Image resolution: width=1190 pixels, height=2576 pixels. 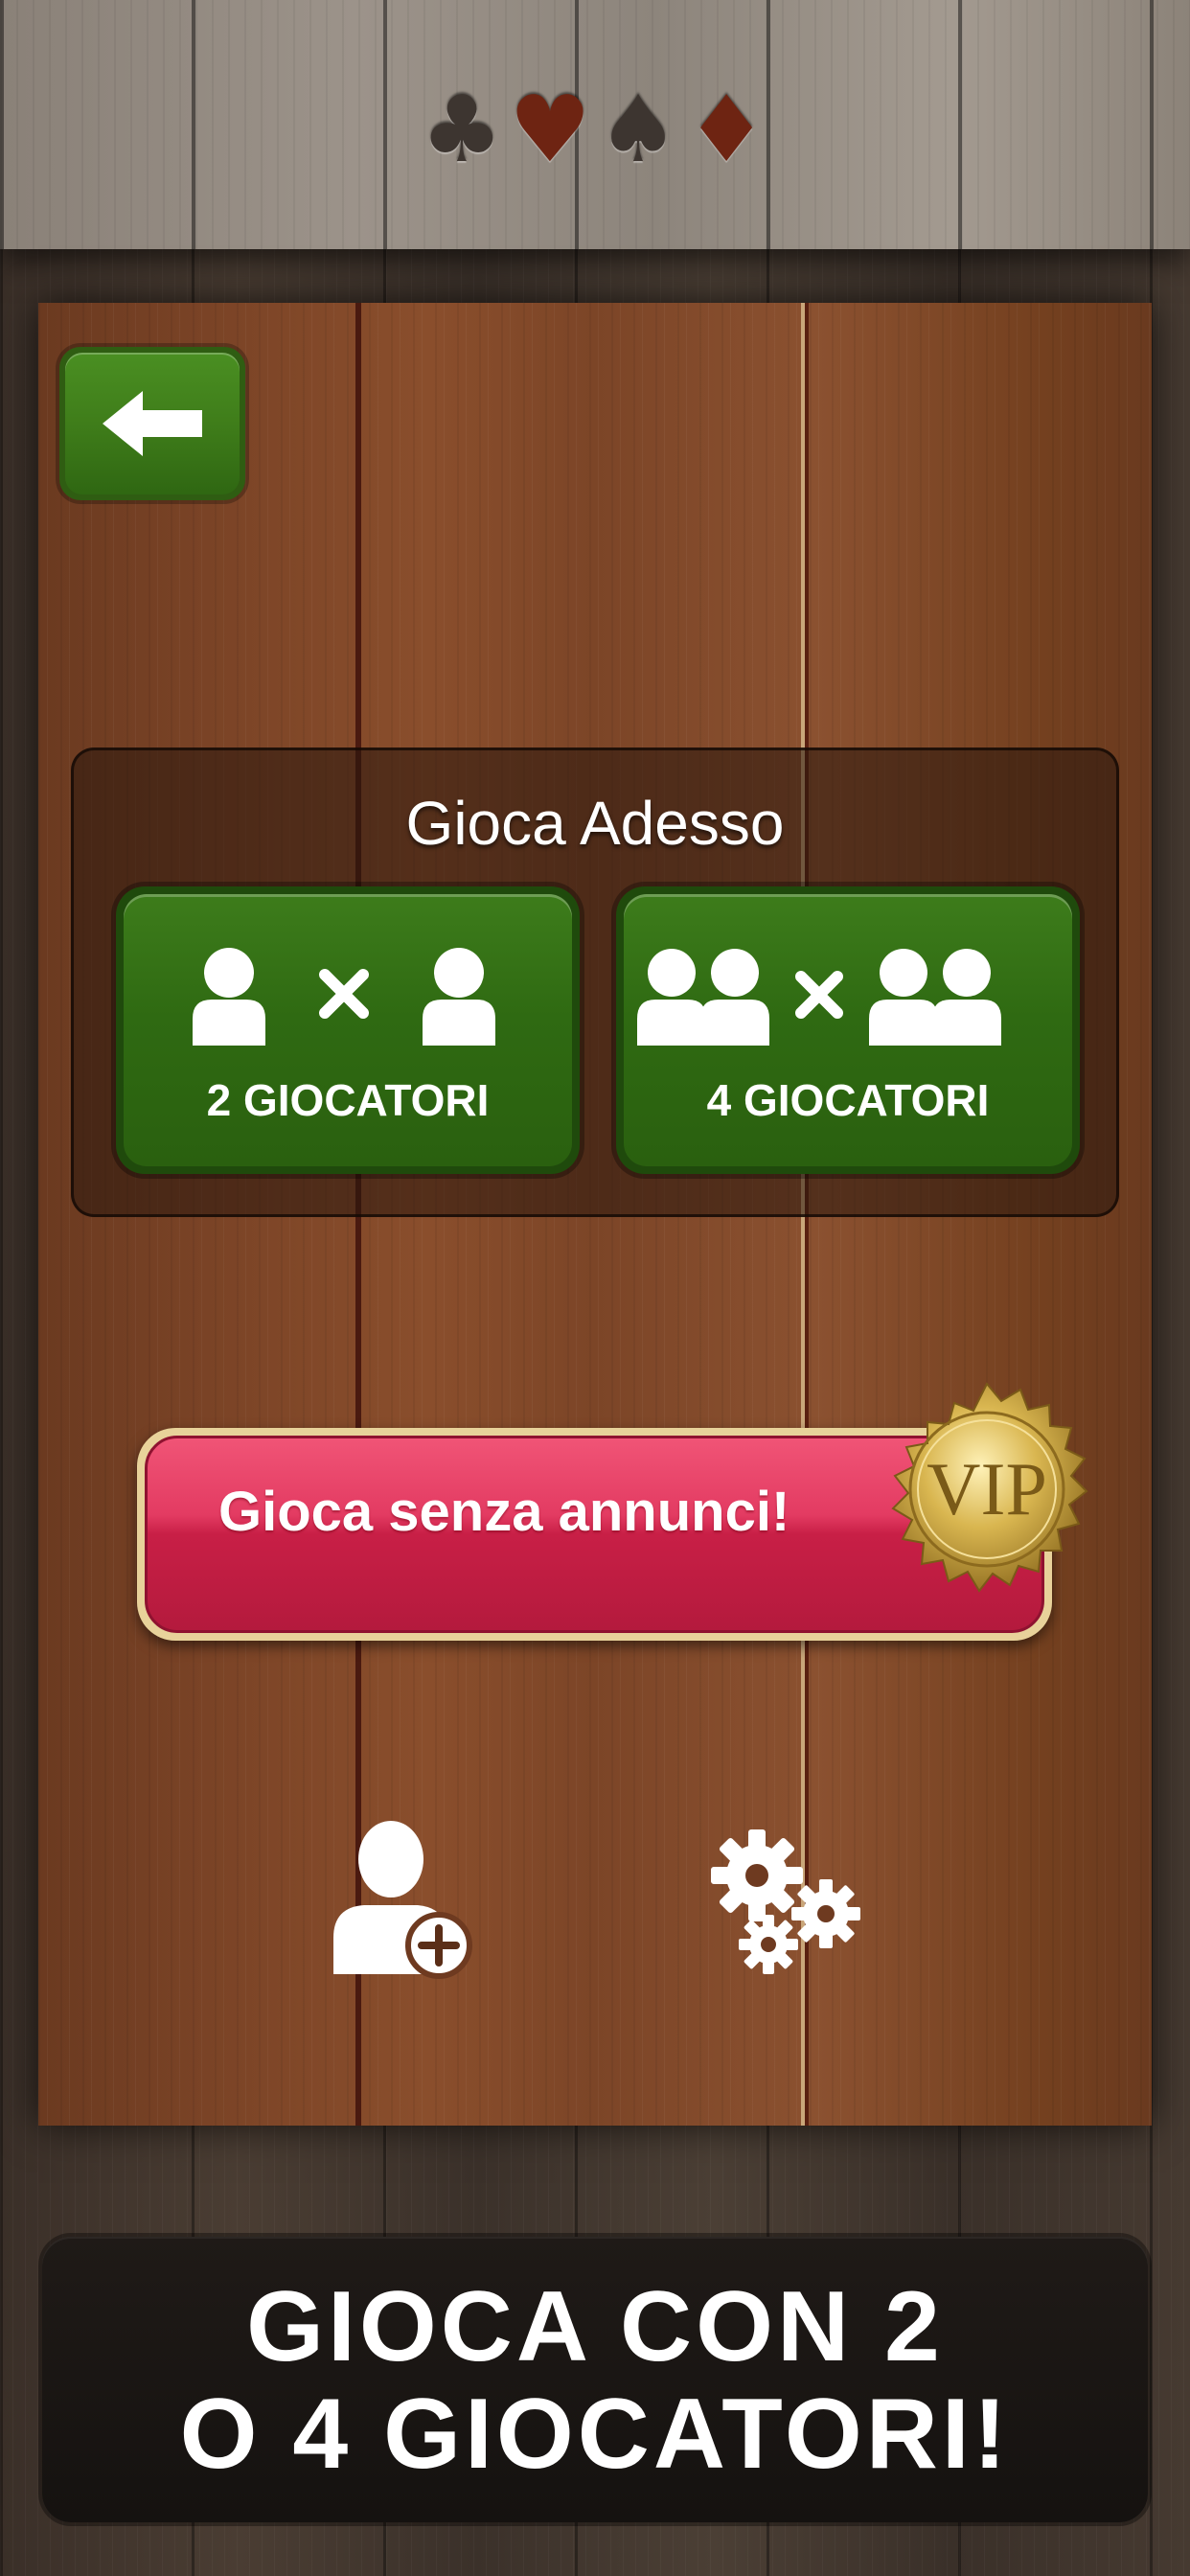 What do you see at coordinates (595, 129) in the screenshot?
I see `card-suits-header: ♣♥♠♦` at bounding box center [595, 129].